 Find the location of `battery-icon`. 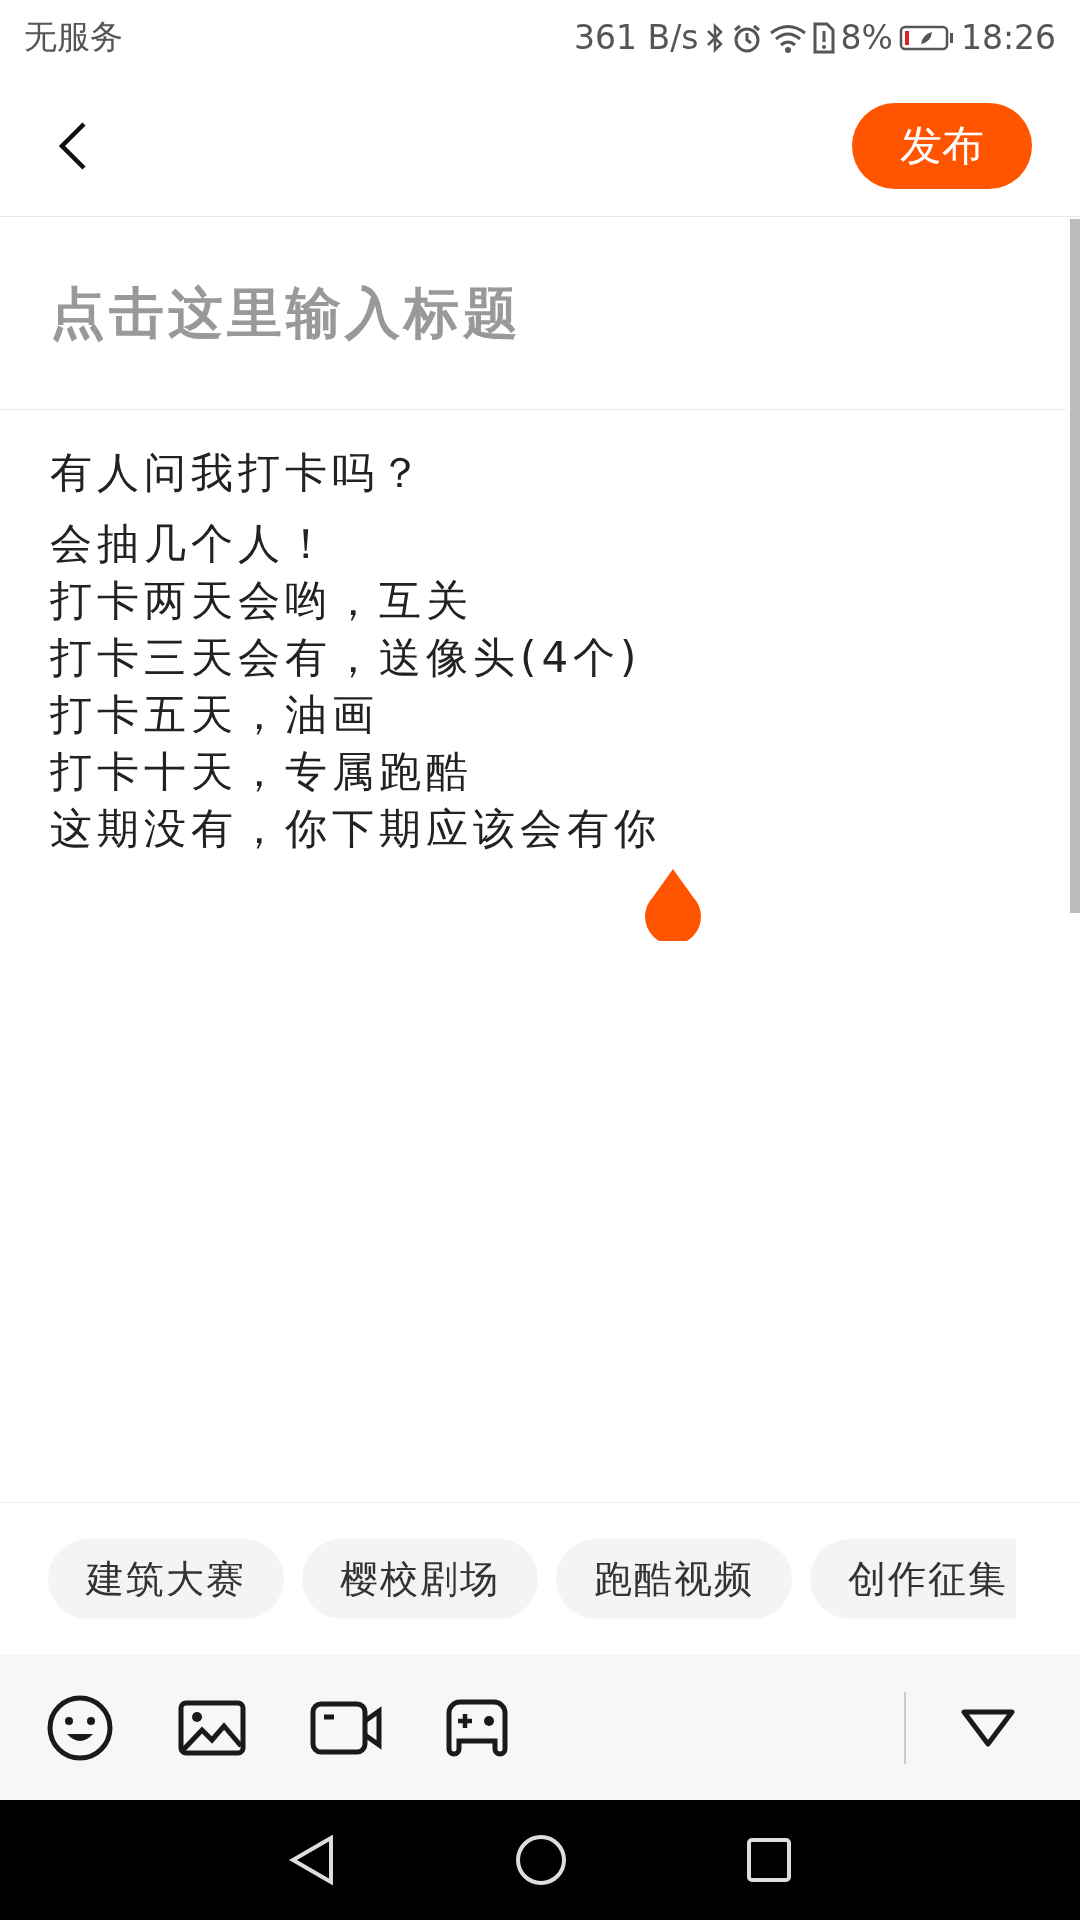

battery-icon is located at coordinates (926, 37).